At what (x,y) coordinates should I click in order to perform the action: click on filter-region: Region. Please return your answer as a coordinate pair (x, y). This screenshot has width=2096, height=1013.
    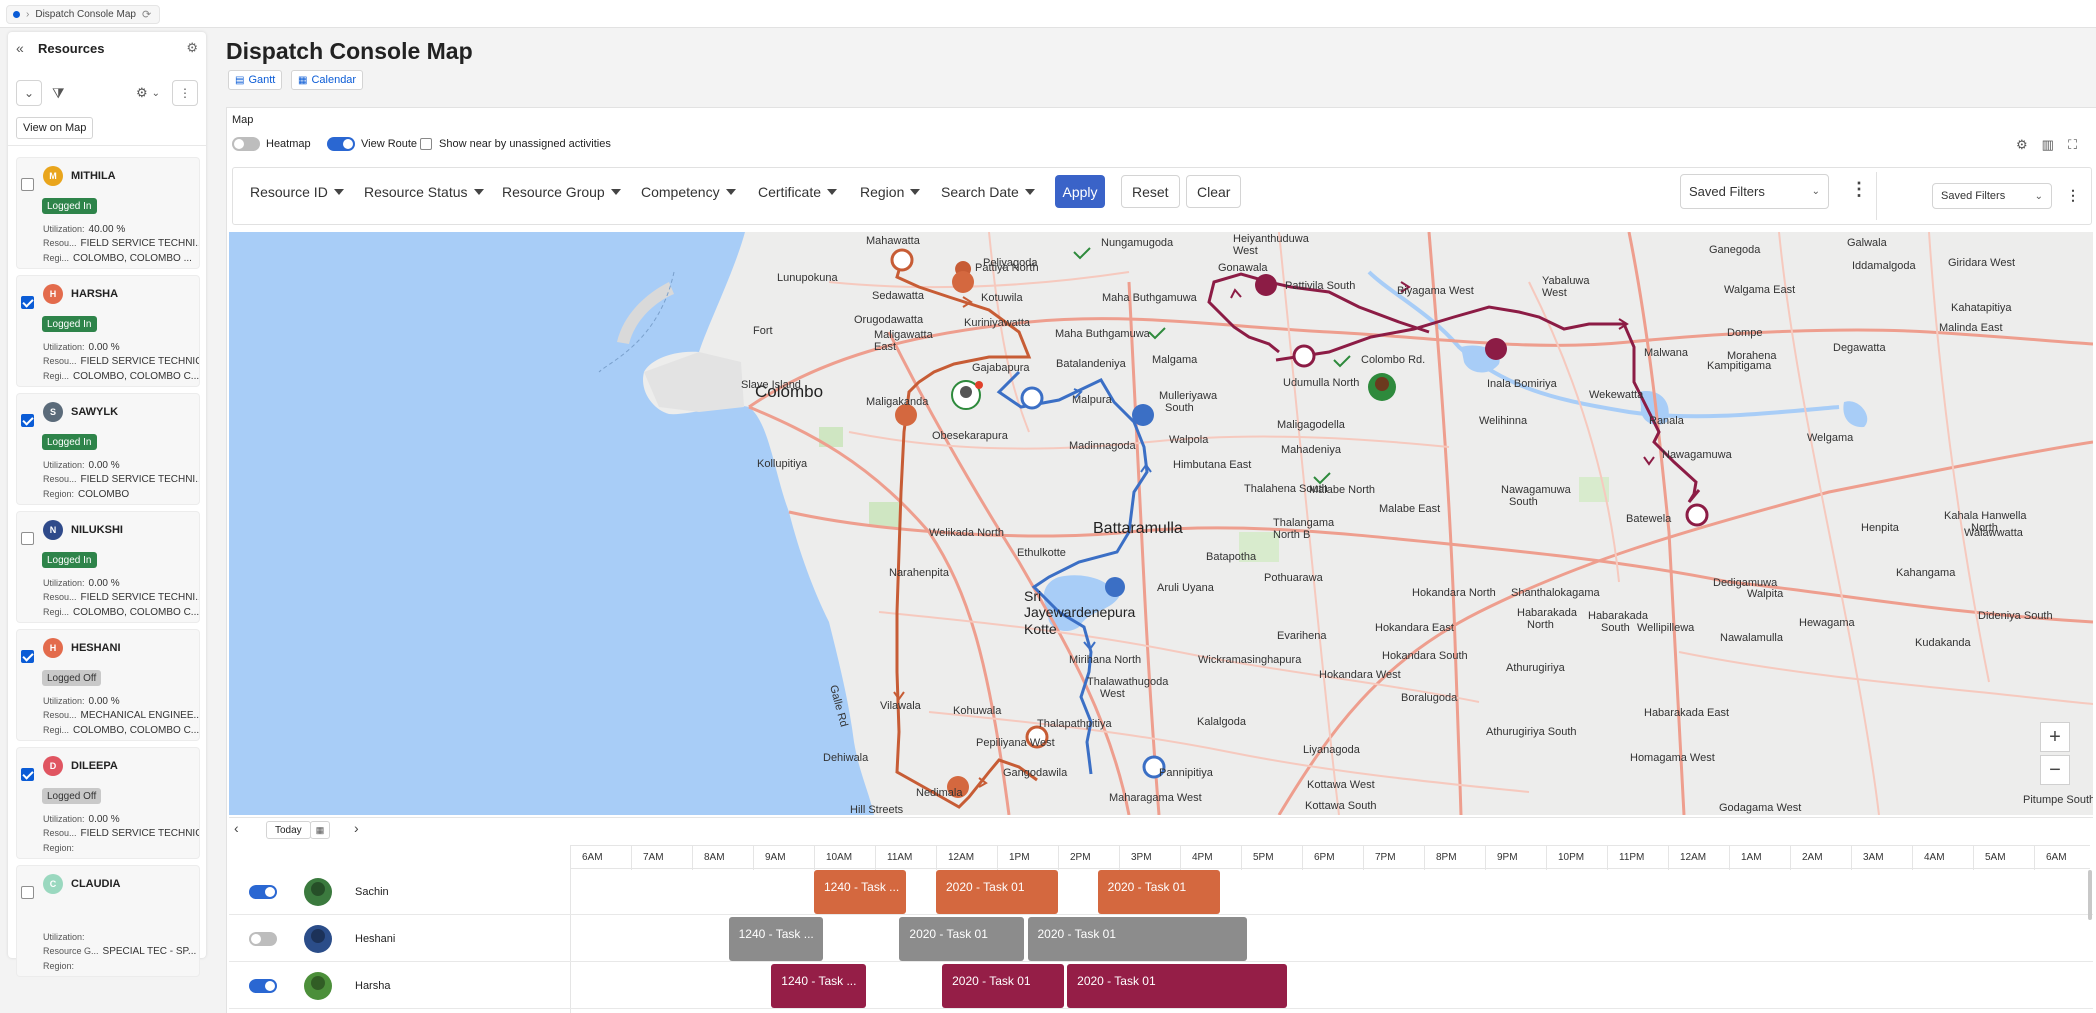
    Looking at the image, I should click on (890, 192).